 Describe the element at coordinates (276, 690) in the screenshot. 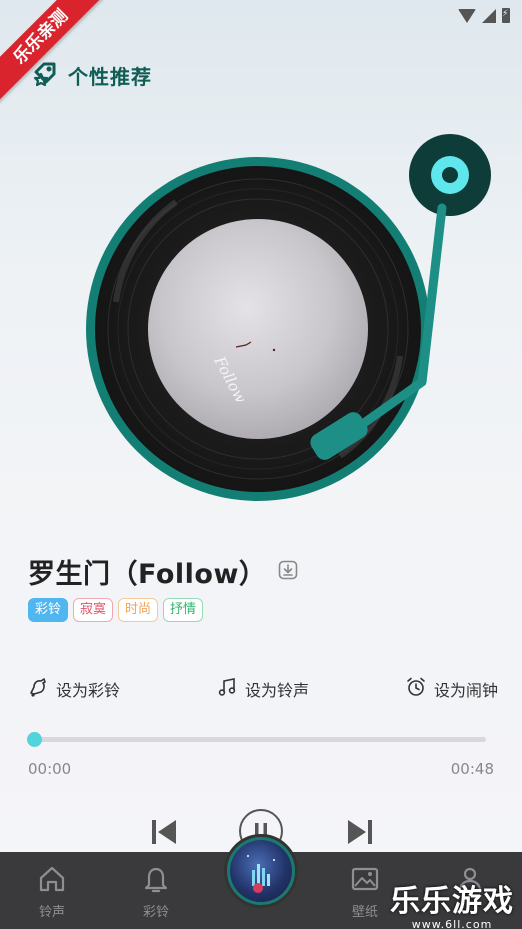

I see `set-ringtone-label: 设为铃声` at that location.